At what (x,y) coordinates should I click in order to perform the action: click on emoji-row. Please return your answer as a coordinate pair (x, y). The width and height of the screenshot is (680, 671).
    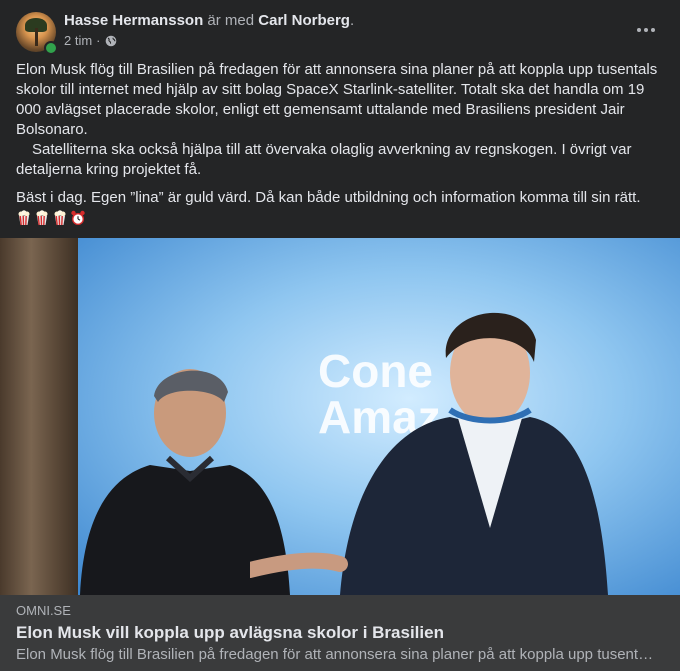
    Looking at the image, I should click on (340, 219).